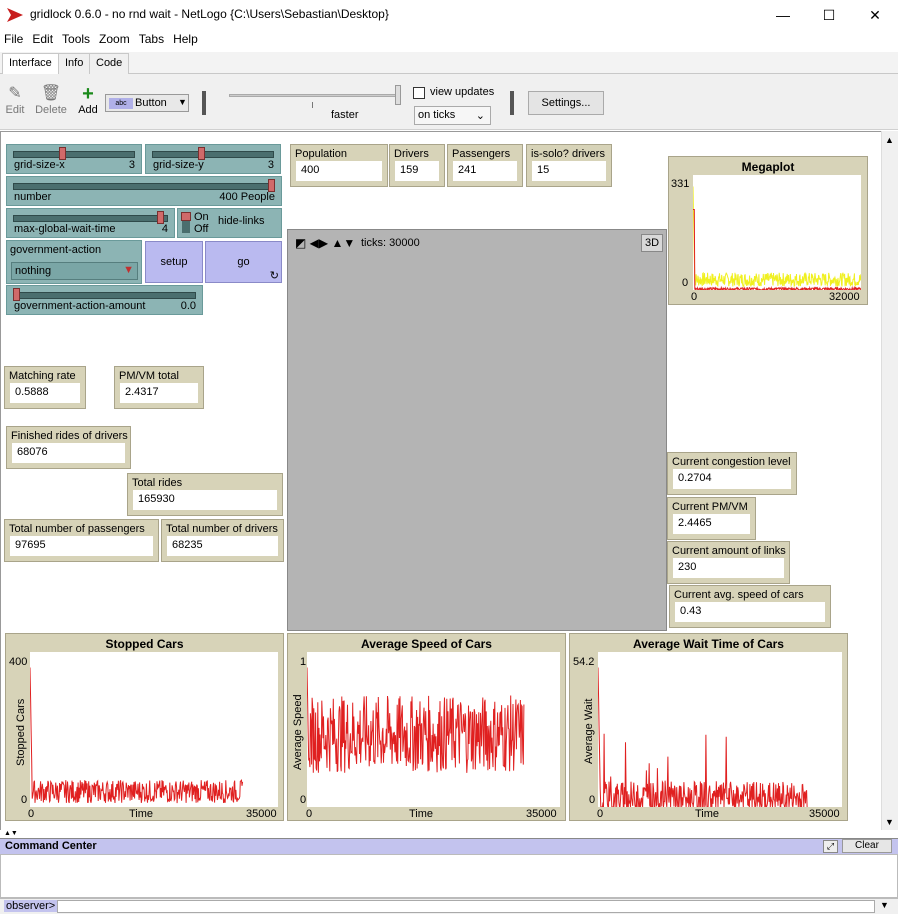 Image resolution: width=898 pixels, height=914 pixels. Describe the element at coordinates (449, 63) in the screenshot. I see `tab-bar: Interface Info Code` at that location.